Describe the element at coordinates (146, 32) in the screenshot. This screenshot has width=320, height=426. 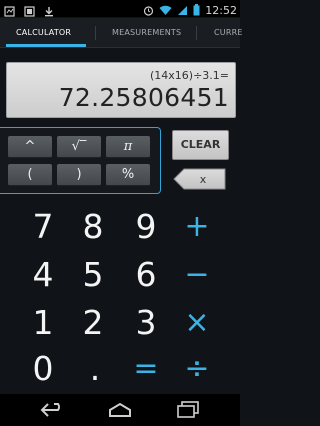
I see `tab-measurements: MEASUREMENTS` at that location.